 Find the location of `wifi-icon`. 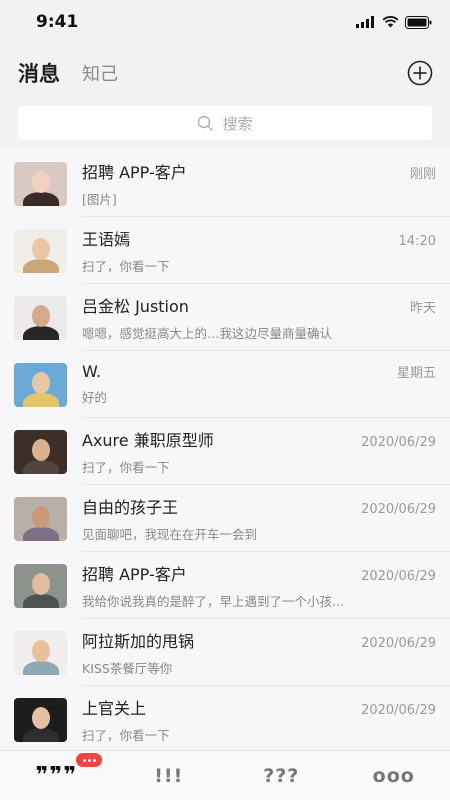

wifi-icon is located at coordinates (390, 22).